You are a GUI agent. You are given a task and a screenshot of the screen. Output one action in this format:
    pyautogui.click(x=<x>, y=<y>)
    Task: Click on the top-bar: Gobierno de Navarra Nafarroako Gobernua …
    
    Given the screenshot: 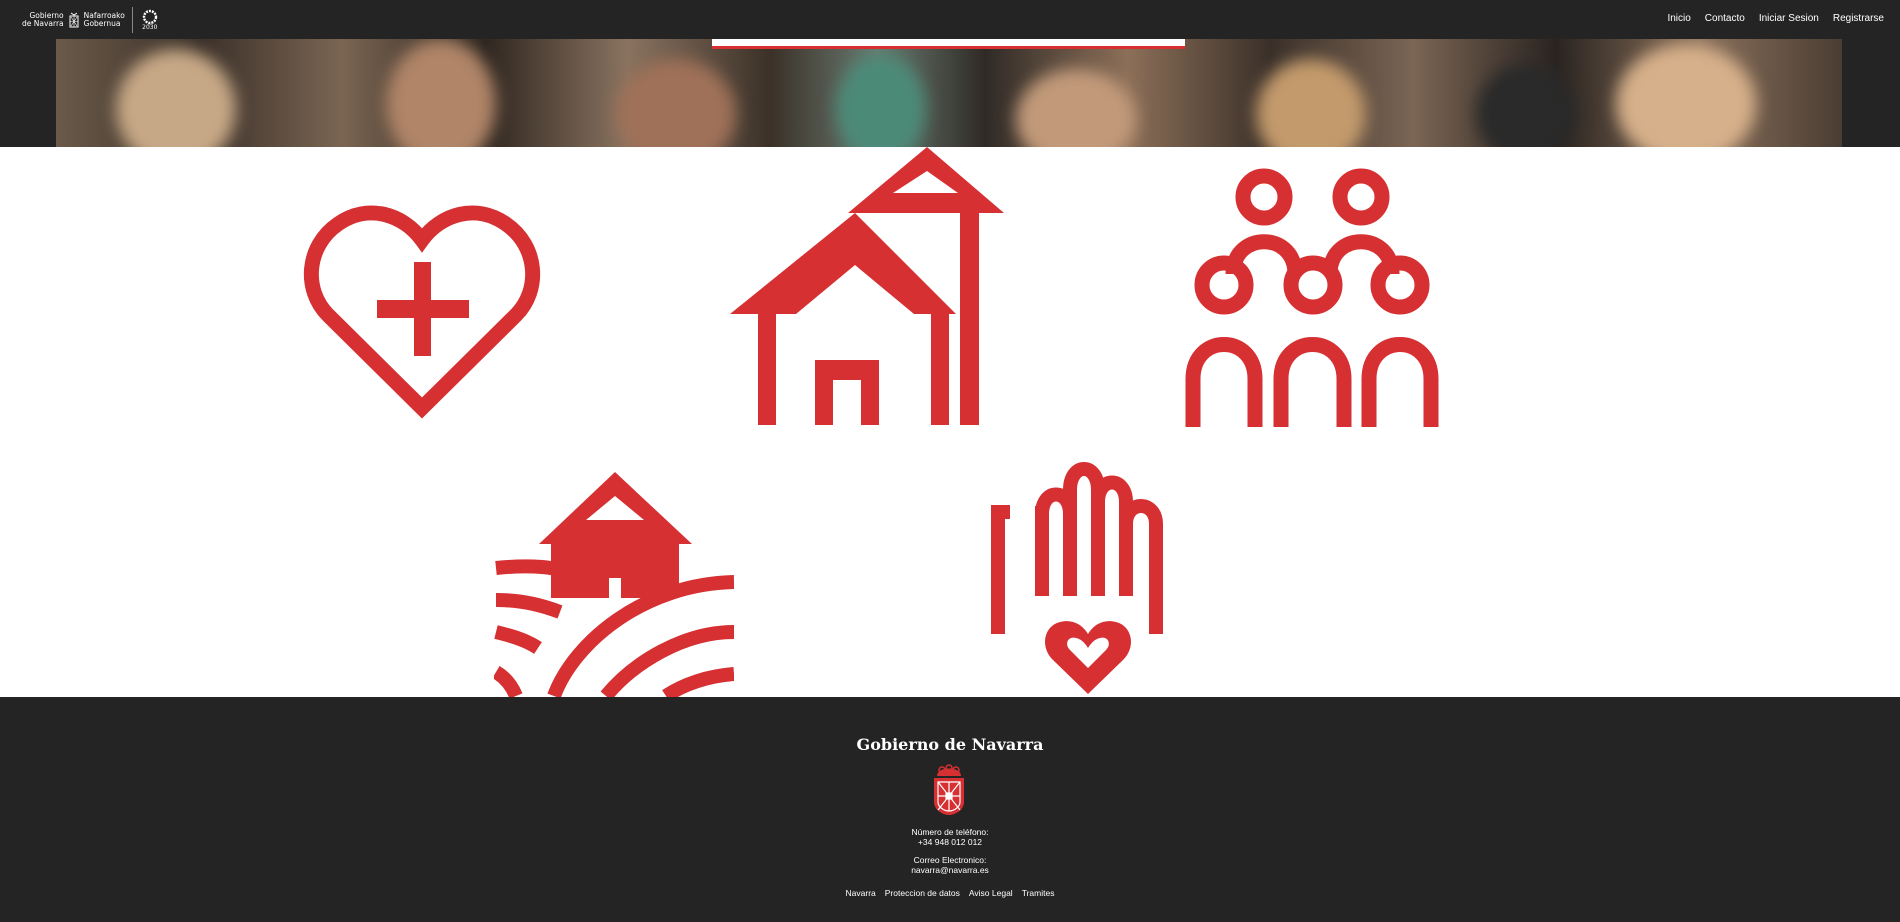 What is the action you would take?
    pyautogui.click(x=950, y=19)
    